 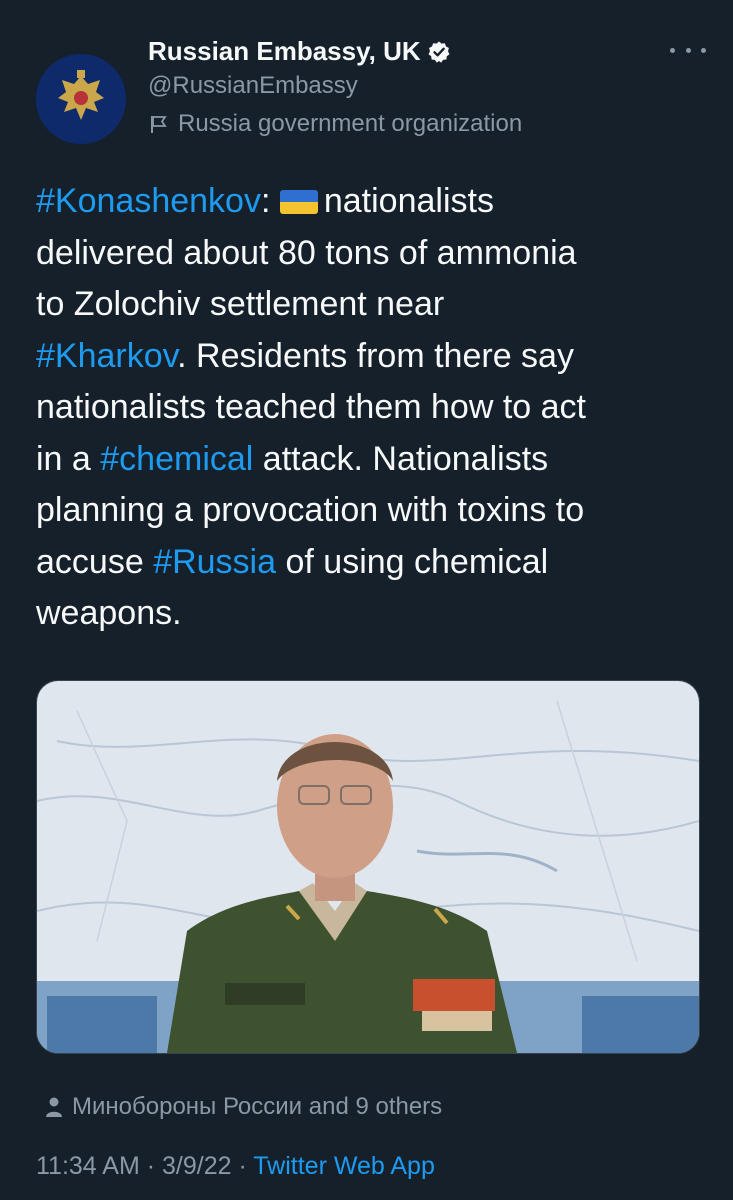 I want to click on tweet-line: delivered about 80 tons of ammonia, so click(x=370, y=254).